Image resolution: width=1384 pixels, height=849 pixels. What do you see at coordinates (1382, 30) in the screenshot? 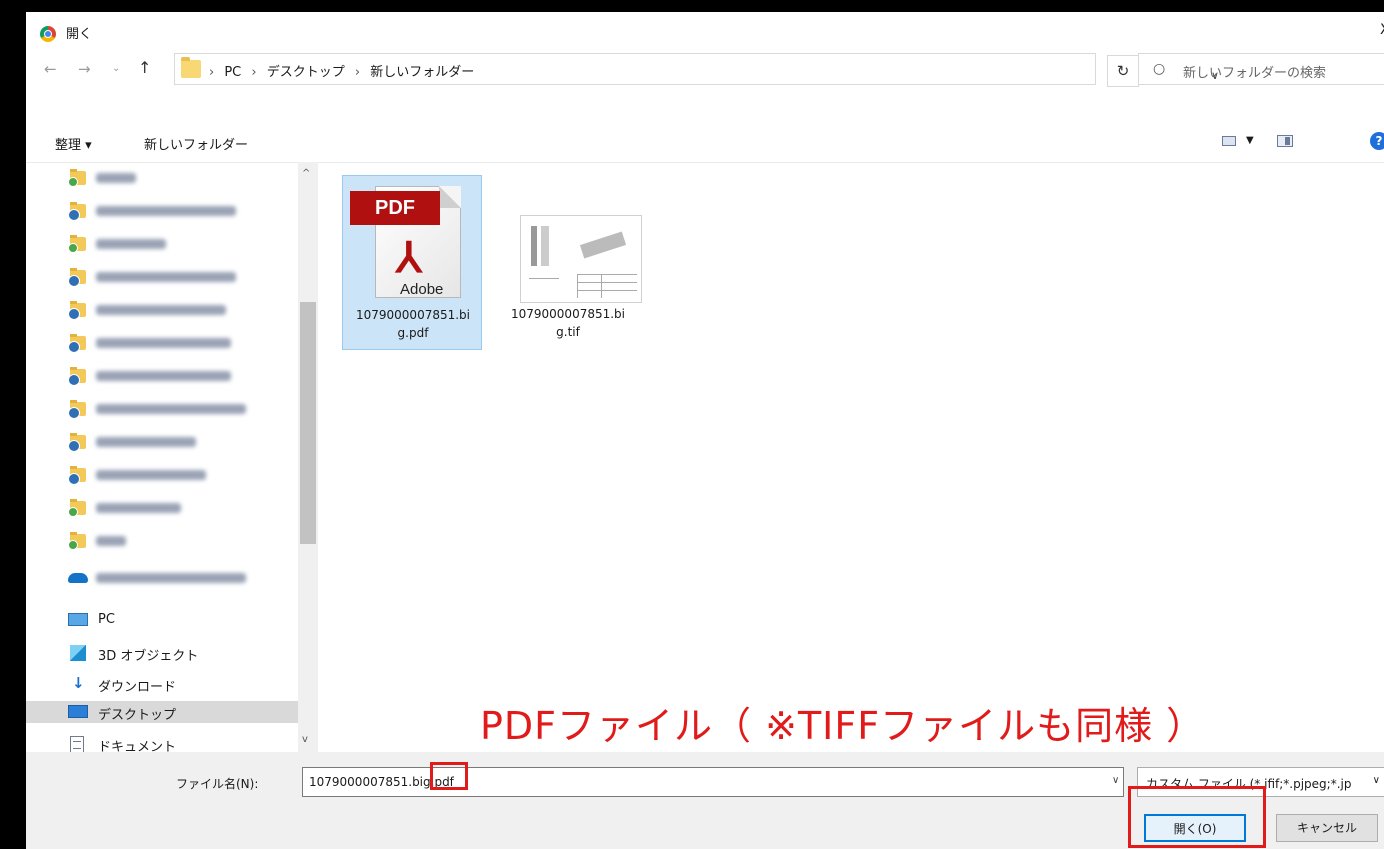
I see `close-icon: X` at bounding box center [1382, 30].